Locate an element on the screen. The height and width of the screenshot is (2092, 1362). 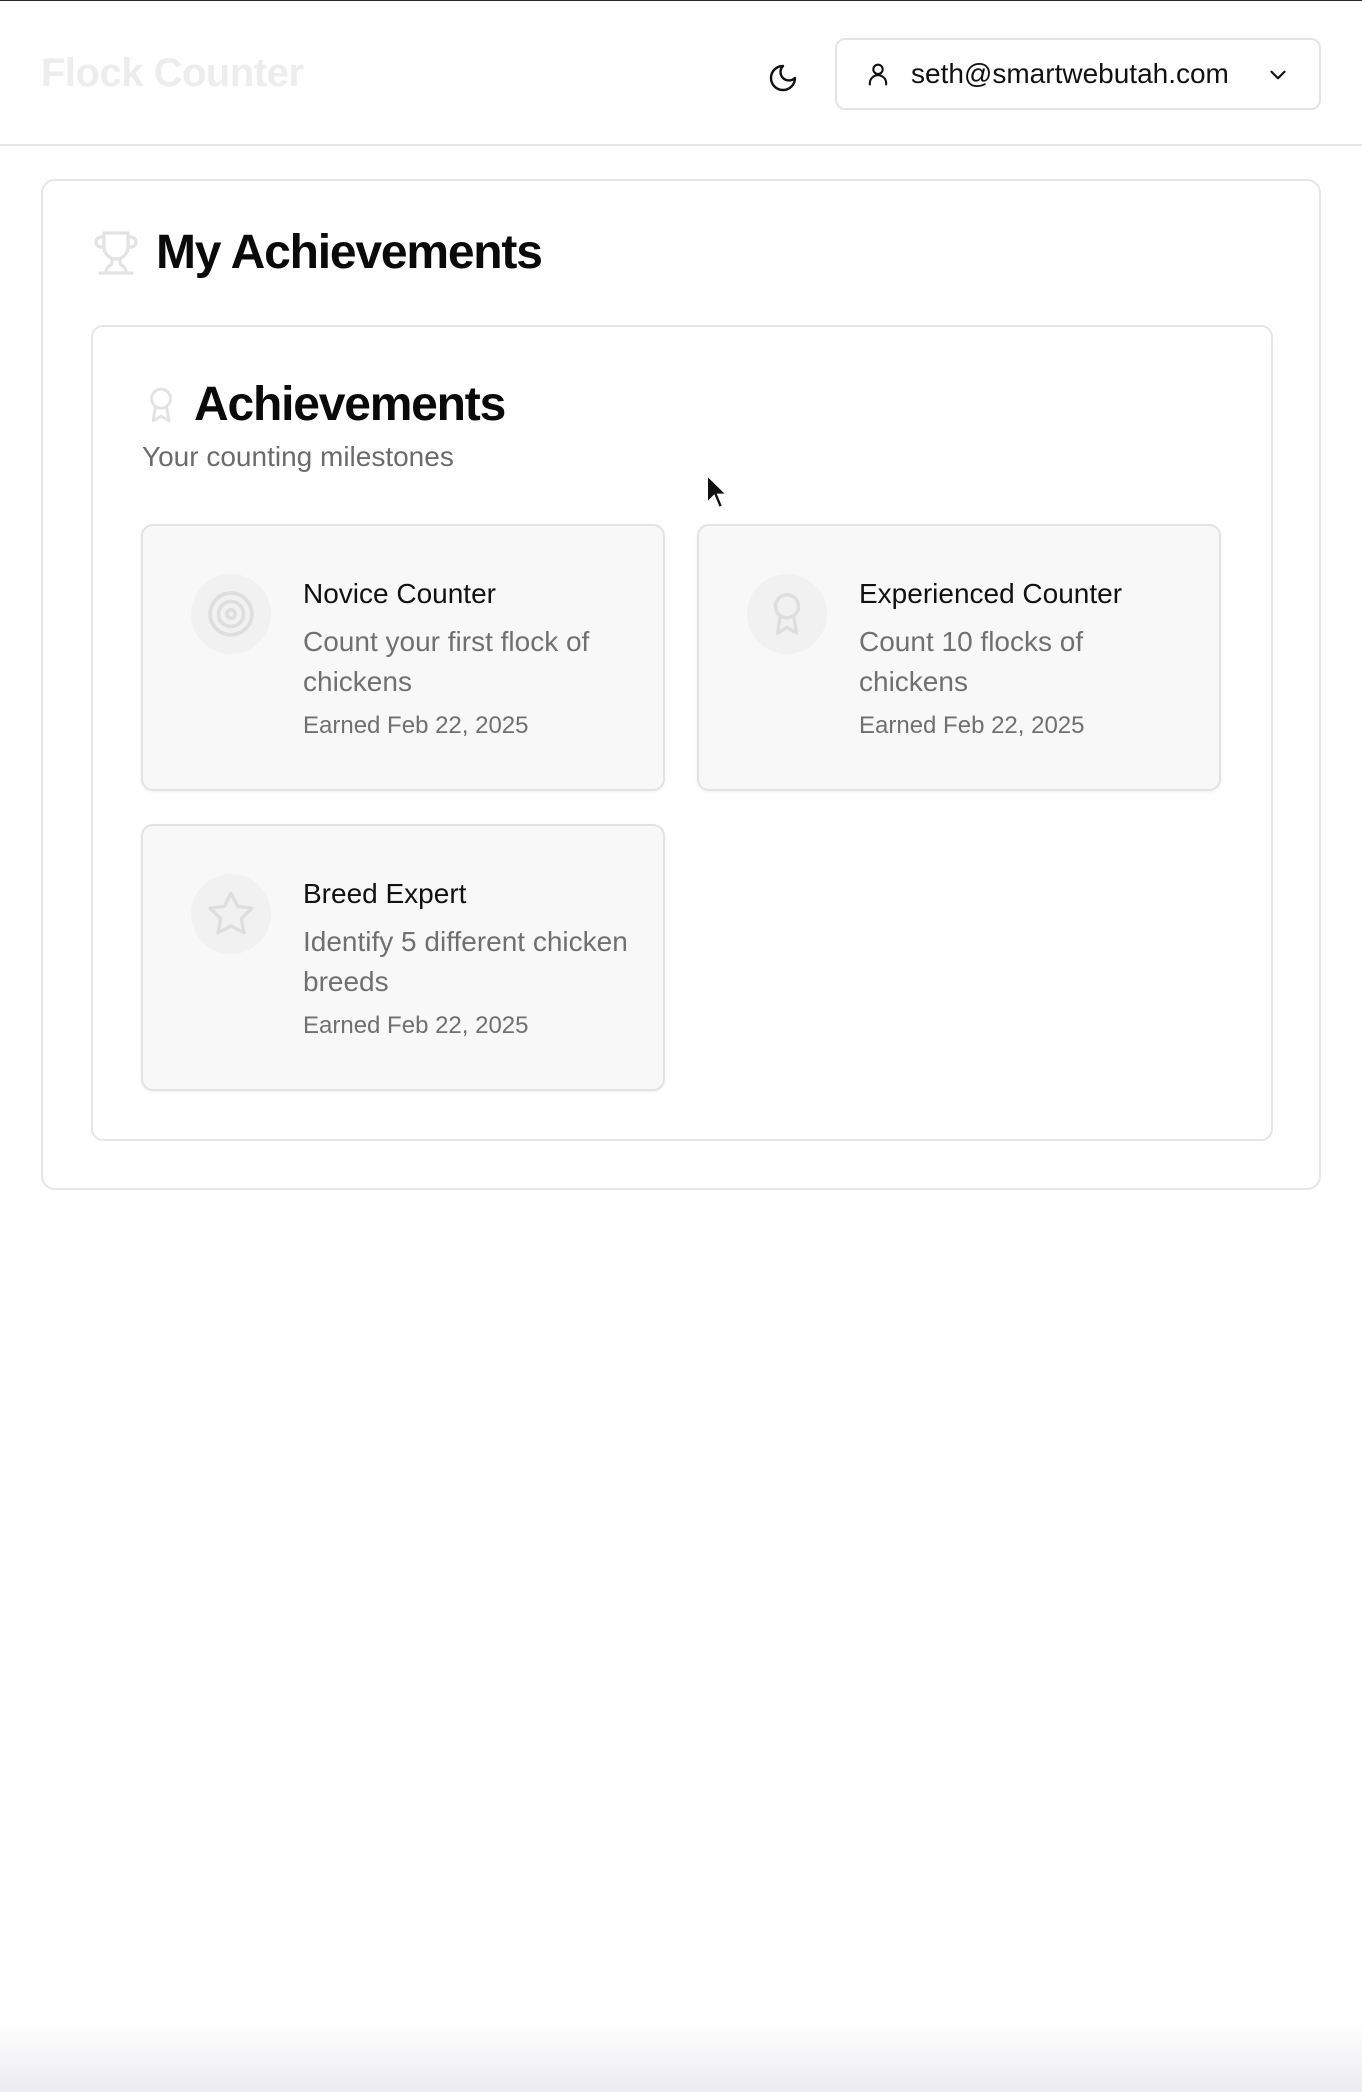
section-heading: Achievements is located at coordinates (324, 404).